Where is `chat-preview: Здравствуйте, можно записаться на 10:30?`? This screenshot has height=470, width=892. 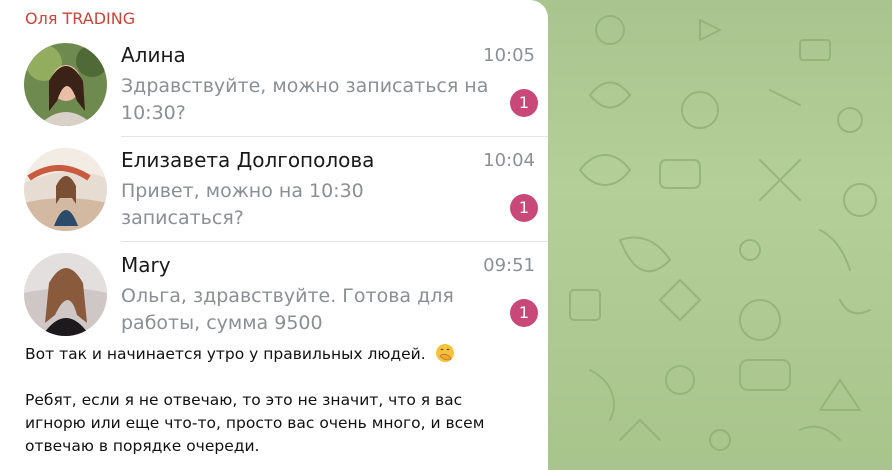
chat-preview: Здравствуйте, можно записаться на 10:30? is located at coordinates (305, 99).